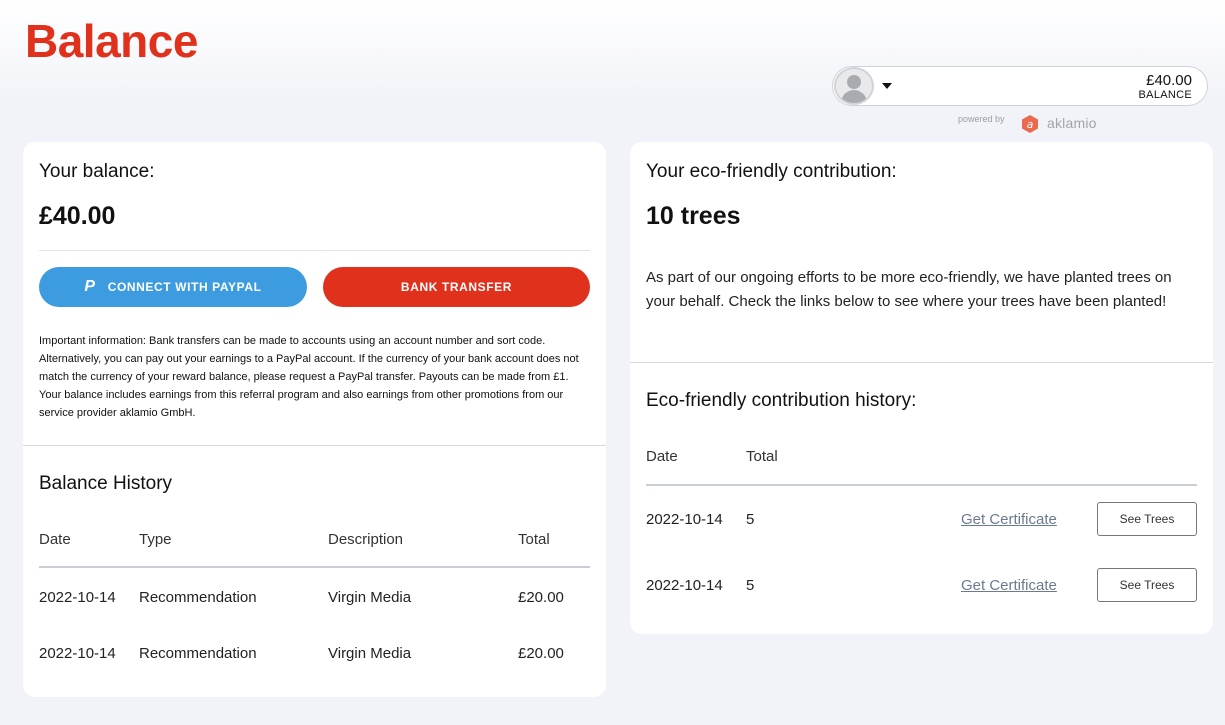 The width and height of the screenshot is (1225, 725). I want to click on header-balance-amount: £40.00, so click(1169, 80).